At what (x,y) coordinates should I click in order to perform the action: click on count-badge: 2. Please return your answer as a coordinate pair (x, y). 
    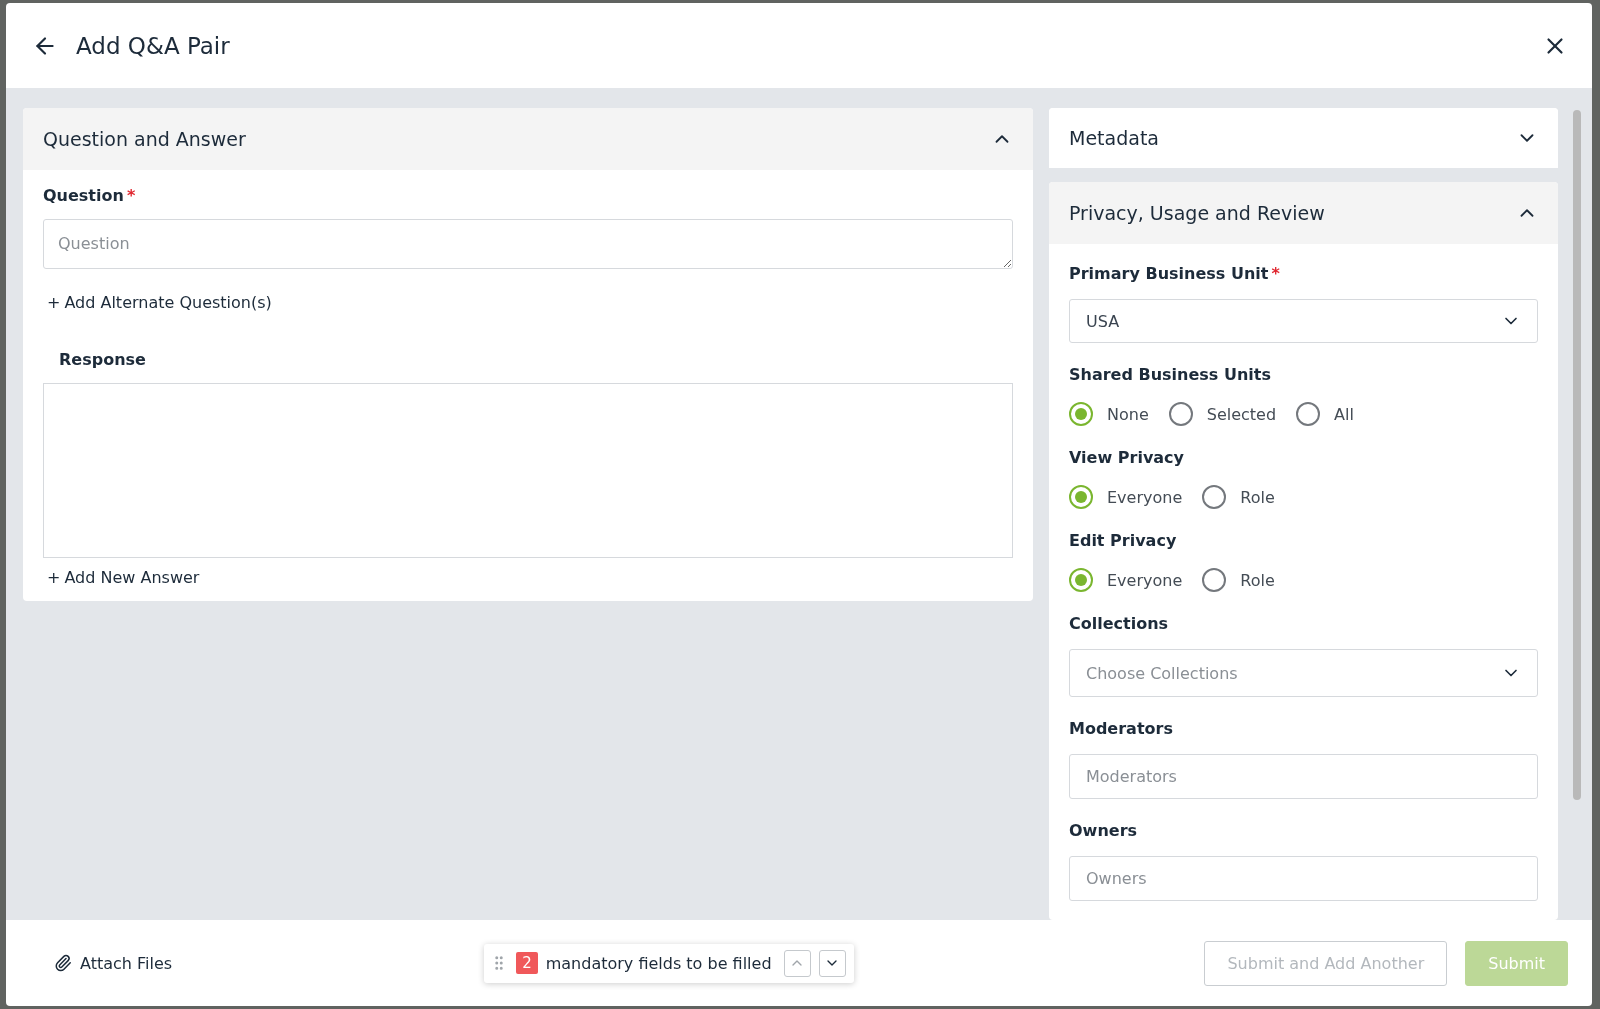
    Looking at the image, I should click on (527, 963).